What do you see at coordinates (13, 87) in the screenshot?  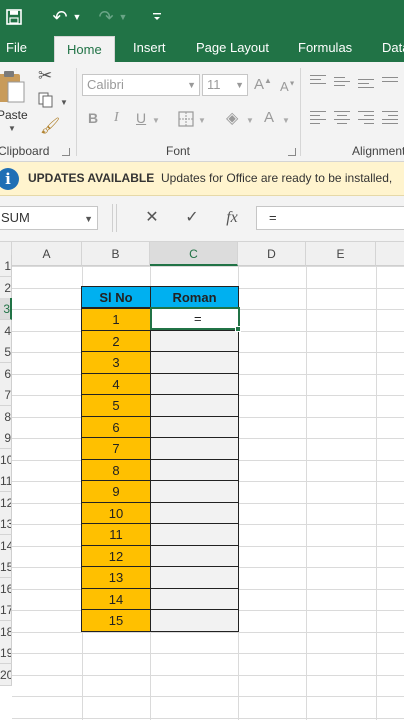 I see `paste-icon` at bounding box center [13, 87].